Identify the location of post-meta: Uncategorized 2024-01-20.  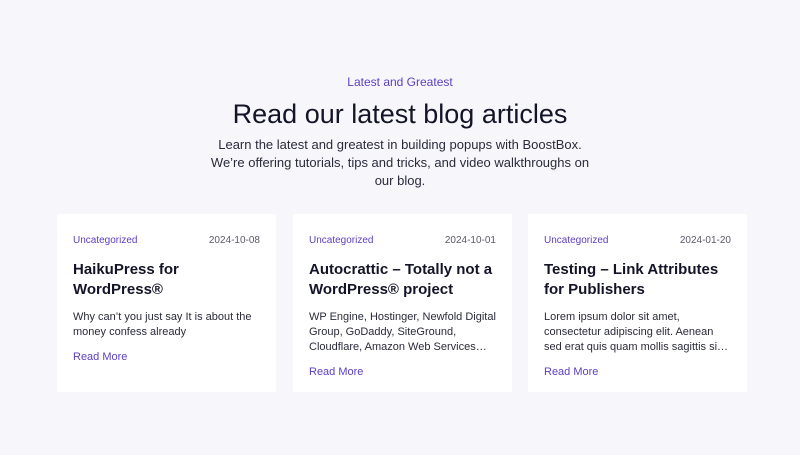
(637, 241).